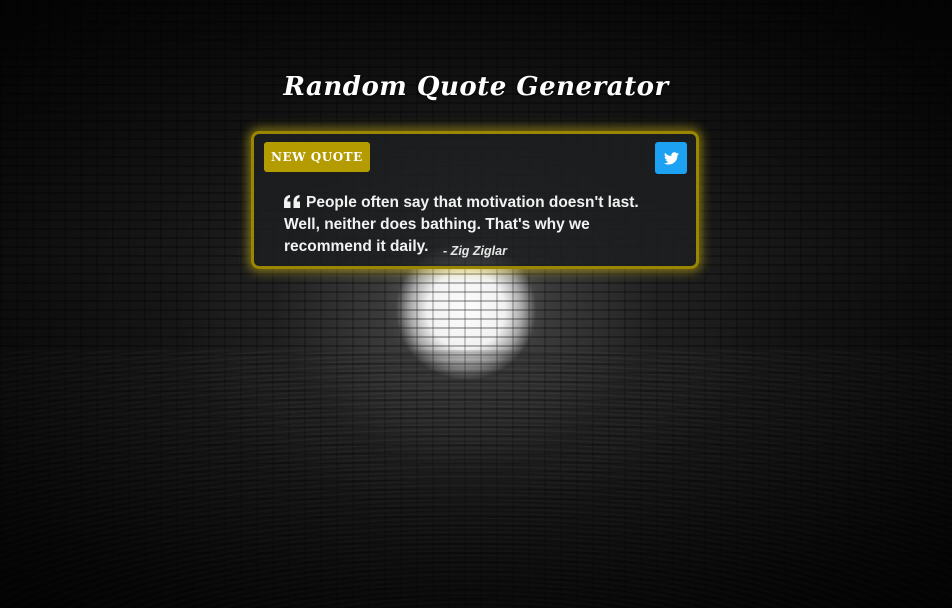 The width and height of the screenshot is (952, 608). Describe the element at coordinates (317, 157) in the screenshot. I see `new-quote-button: New Quote` at that location.